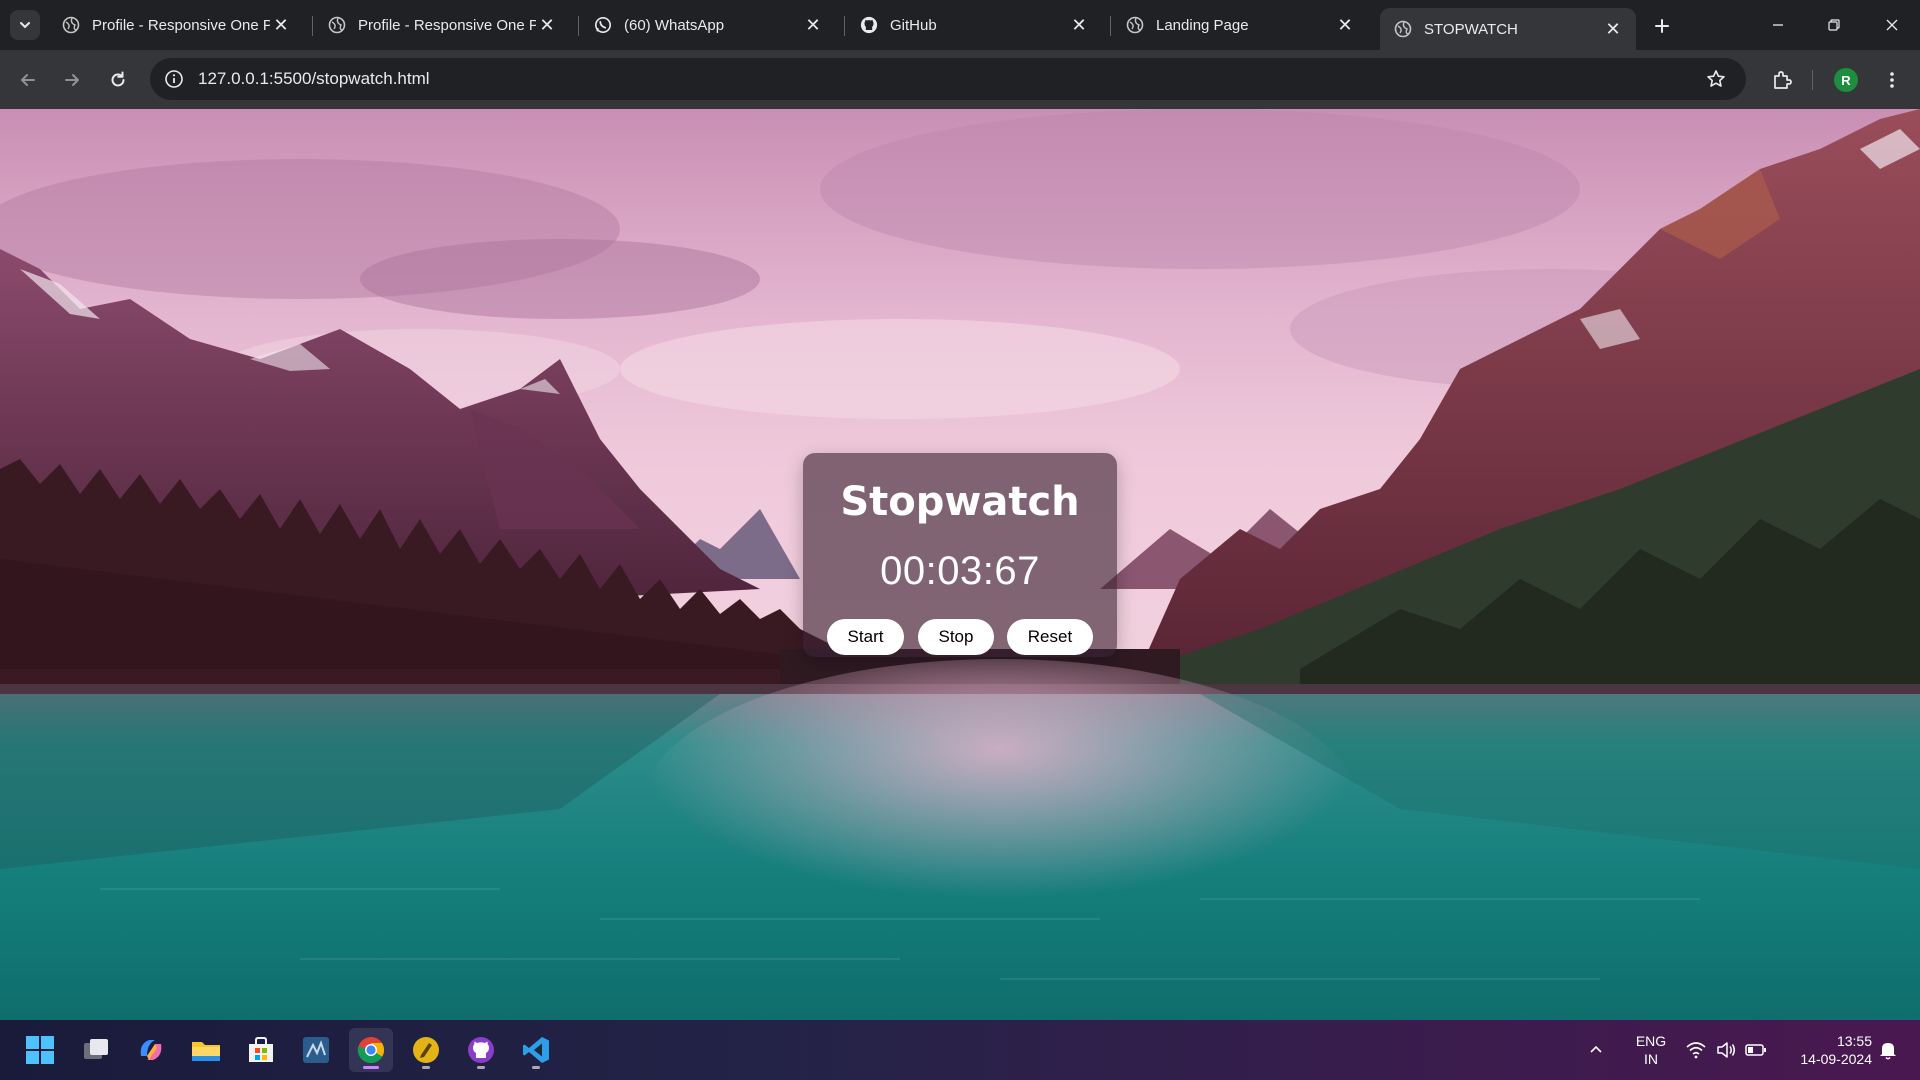 The height and width of the screenshot is (1080, 1920). I want to click on notifications-button, so click(1888, 1050).